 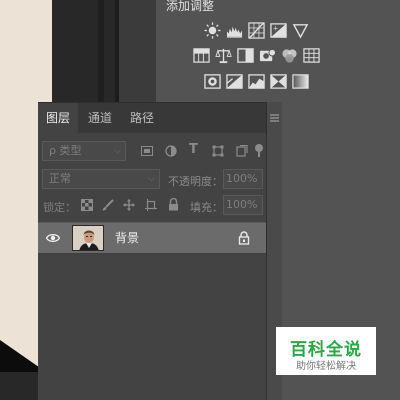 I want to click on invert-icon, so click(x=212, y=81).